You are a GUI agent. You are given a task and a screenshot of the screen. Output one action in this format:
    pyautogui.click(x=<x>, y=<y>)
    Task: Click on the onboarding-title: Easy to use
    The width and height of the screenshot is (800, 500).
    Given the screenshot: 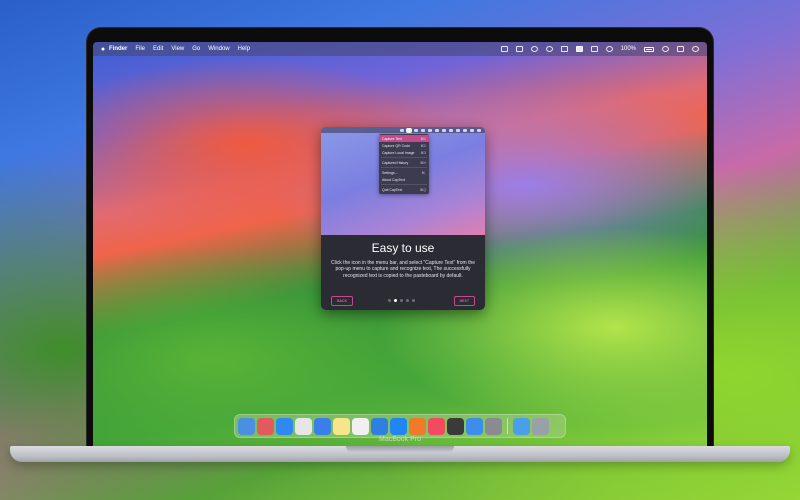 What is the action you would take?
    pyautogui.click(x=403, y=248)
    